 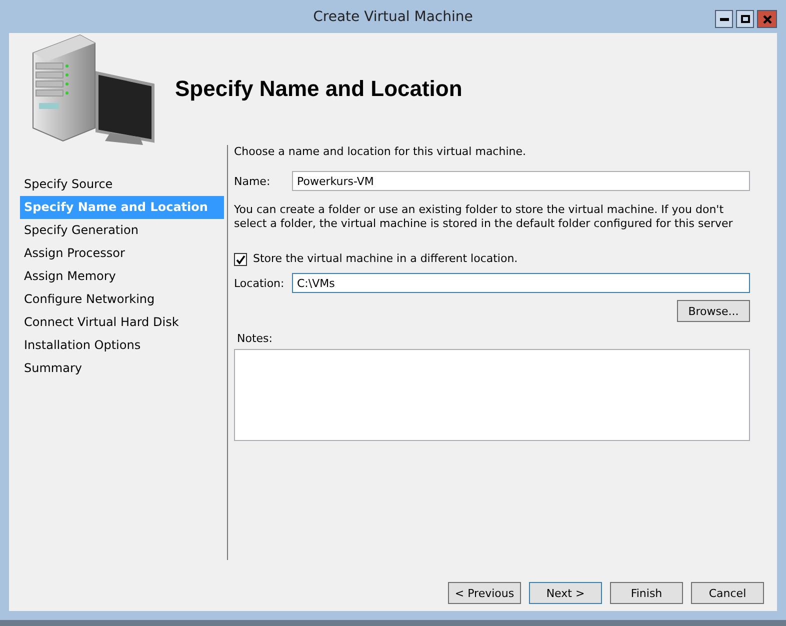 I want to click on wizard-button: Next >, so click(x=565, y=593).